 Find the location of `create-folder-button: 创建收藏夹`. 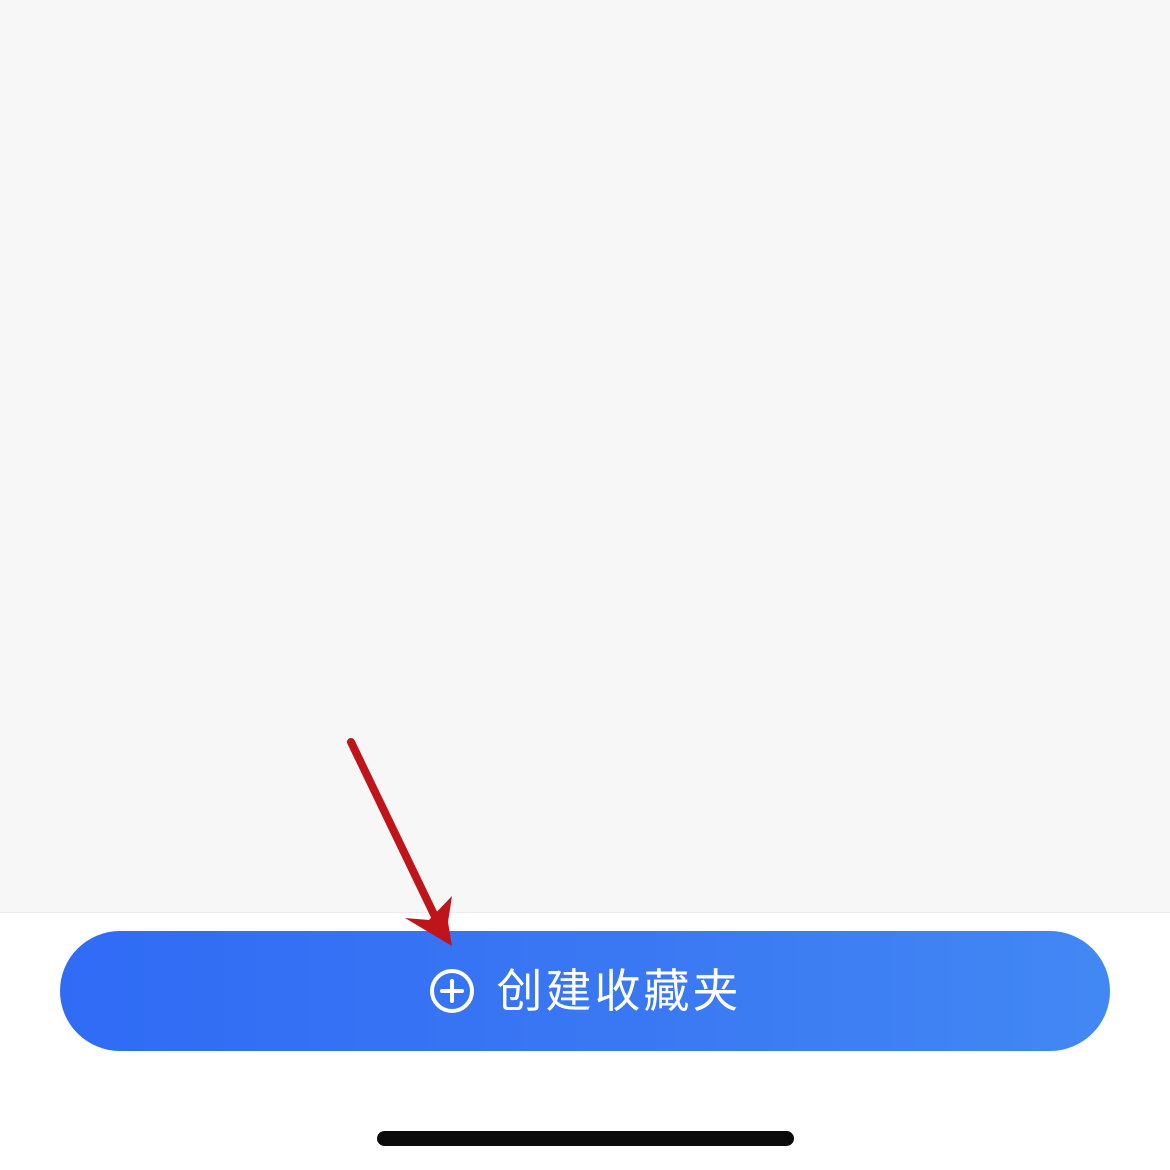

create-folder-button: 创建收藏夹 is located at coordinates (585, 991).